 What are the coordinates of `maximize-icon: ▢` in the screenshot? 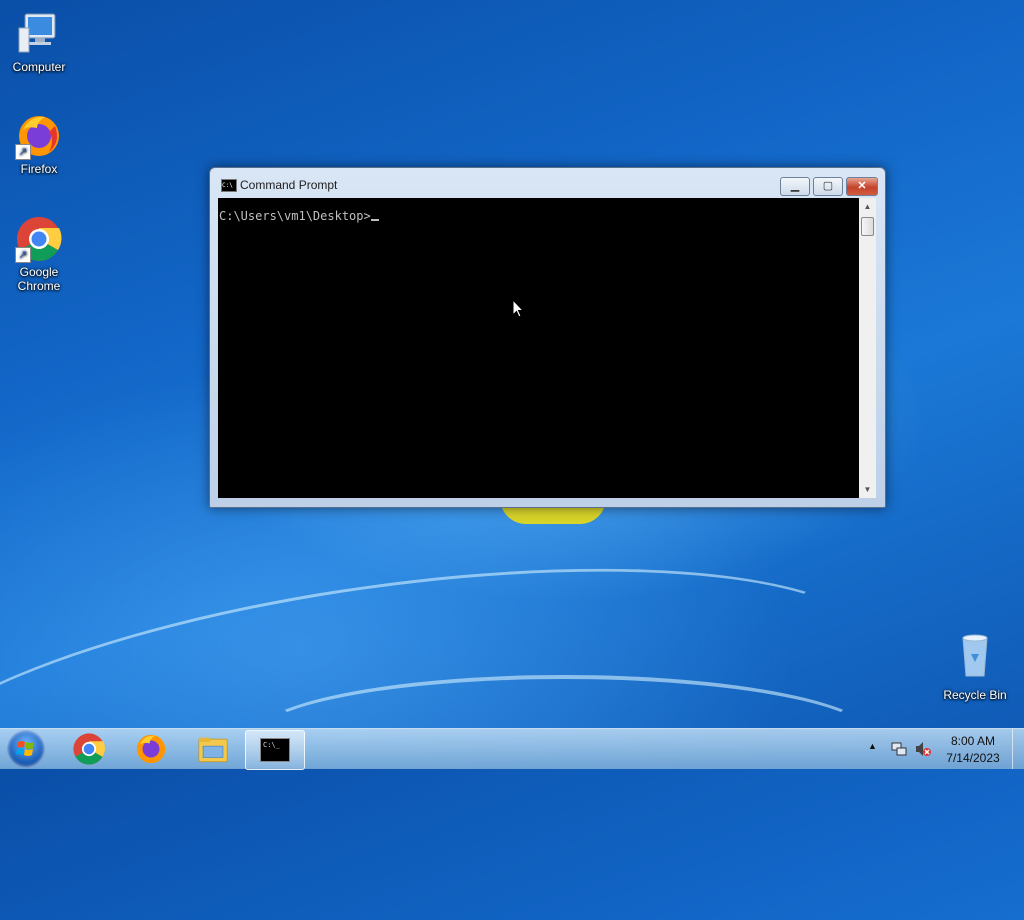 It's located at (828, 186).